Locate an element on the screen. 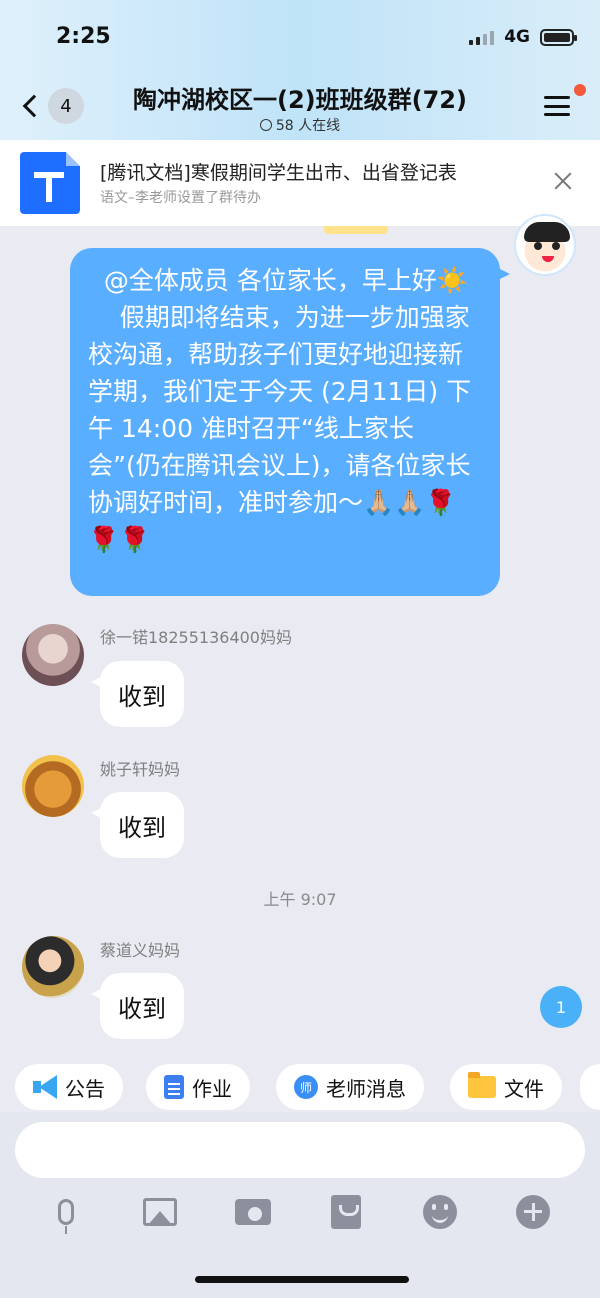  image-icon is located at coordinates (160, 1212).